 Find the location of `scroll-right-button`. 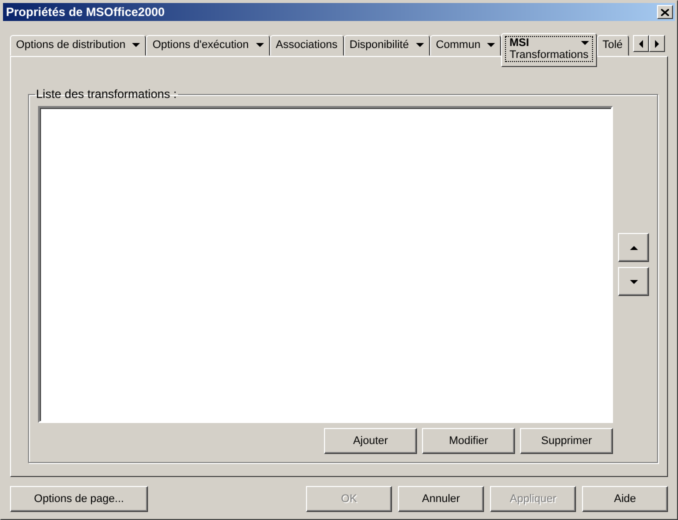

scroll-right-button is located at coordinates (656, 43).